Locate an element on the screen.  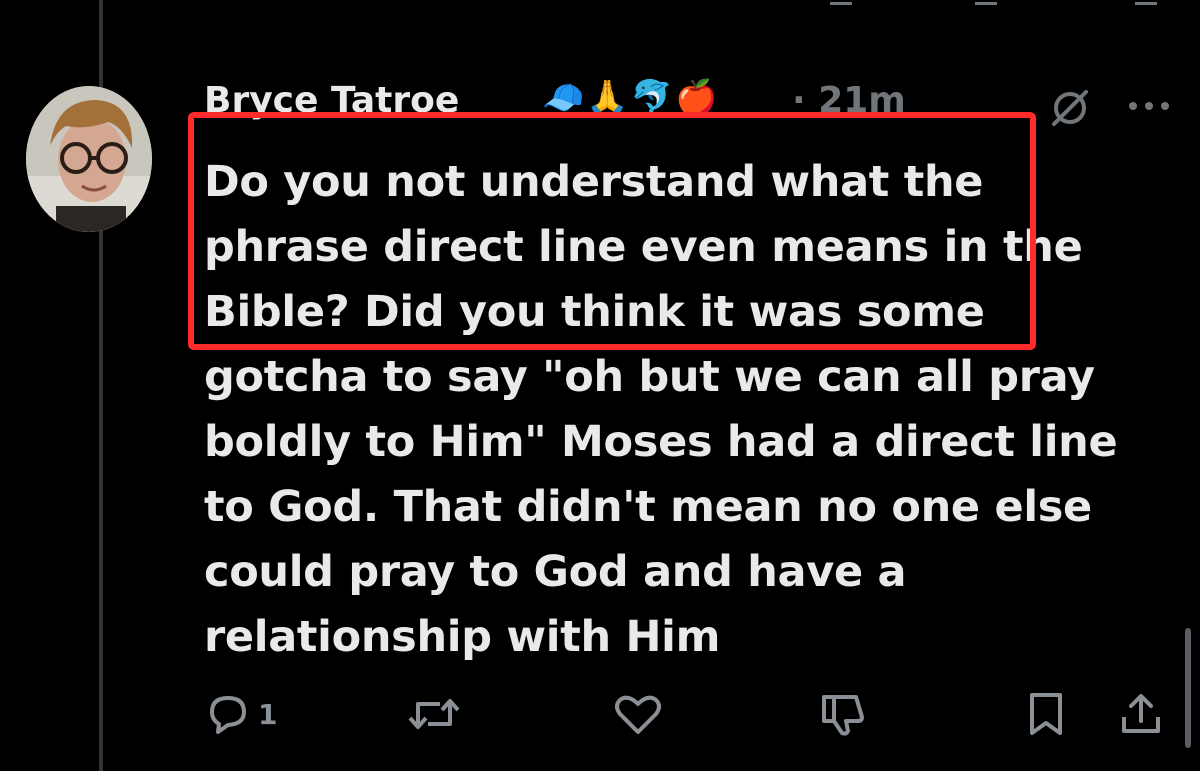
scrollbar is located at coordinates (1188, 688).